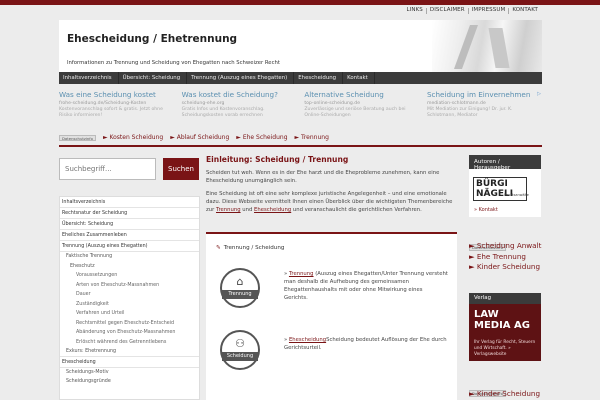 The image size is (600, 400). I want to click on sidebar-item: Scheidungsgründe, so click(129, 382).